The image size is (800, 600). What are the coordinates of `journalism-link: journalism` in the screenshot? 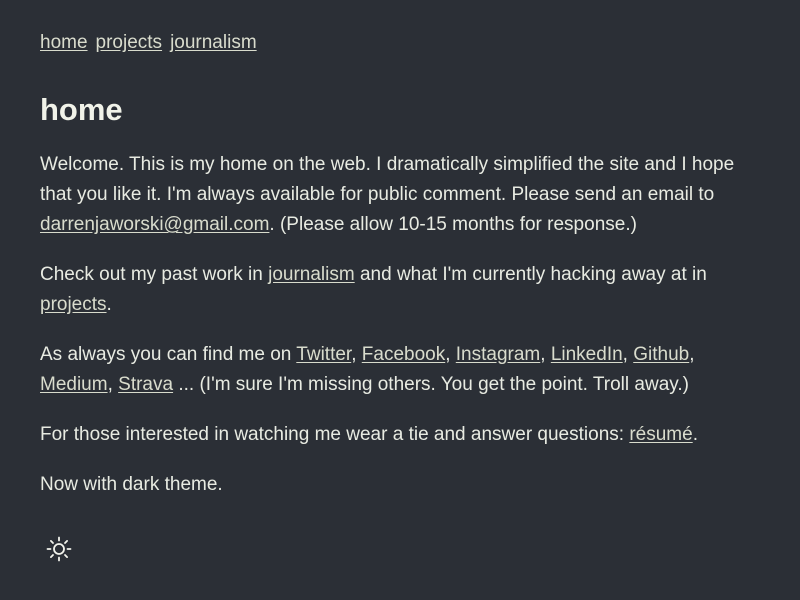 It's located at (311, 274).